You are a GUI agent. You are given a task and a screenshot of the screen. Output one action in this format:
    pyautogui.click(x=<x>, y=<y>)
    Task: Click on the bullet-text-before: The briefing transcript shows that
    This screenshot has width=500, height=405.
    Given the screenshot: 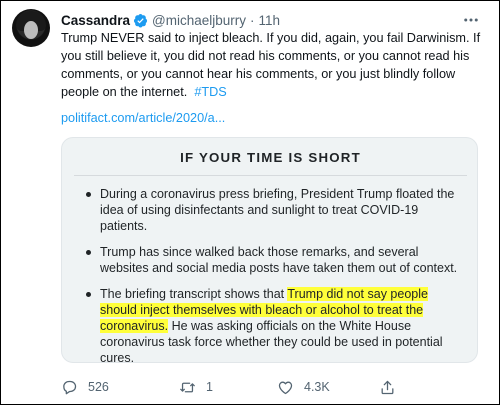 What is the action you would take?
    pyautogui.click(x=194, y=294)
    